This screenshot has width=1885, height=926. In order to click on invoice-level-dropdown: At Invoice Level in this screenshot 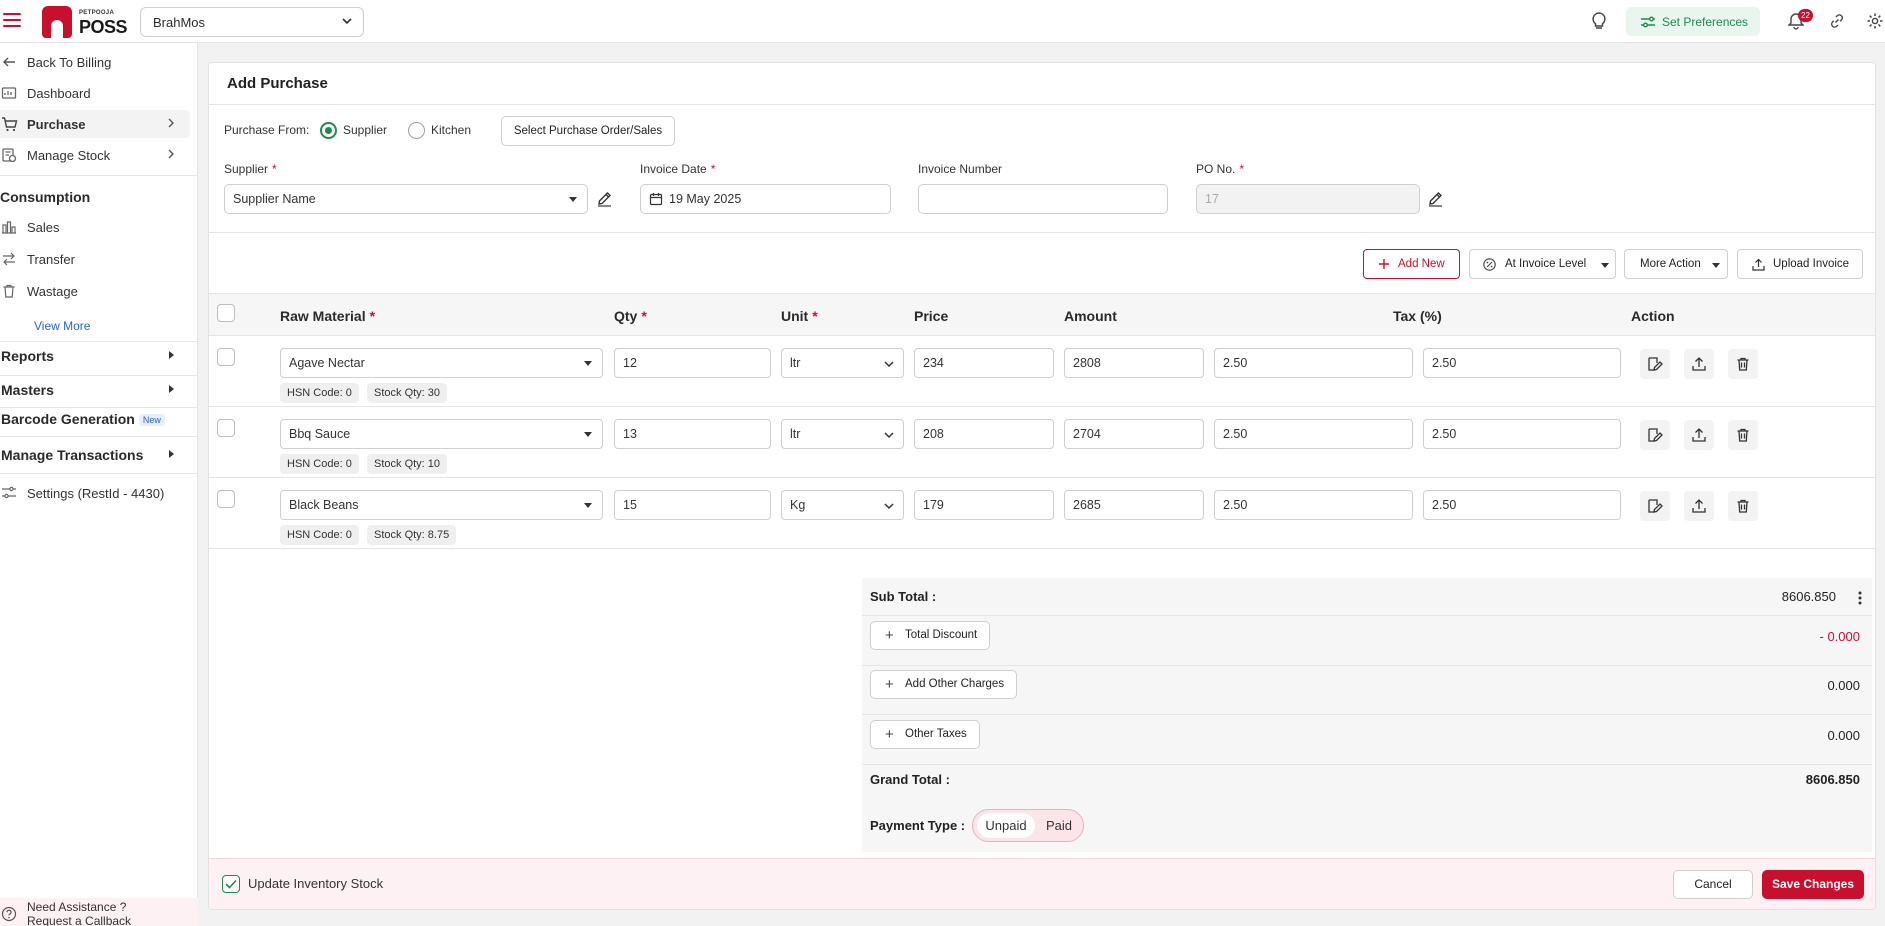, I will do `click(1542, 264)`.